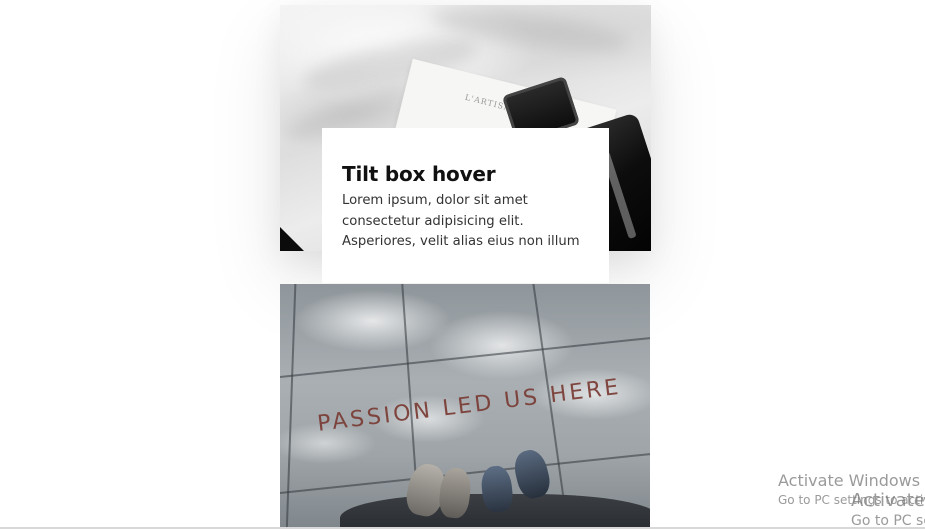 This screenshot has height=529, width=925. Describe the element at coordinates (419, 174) in the screenshot. I see `card-title: Tilt box hover` at that location.